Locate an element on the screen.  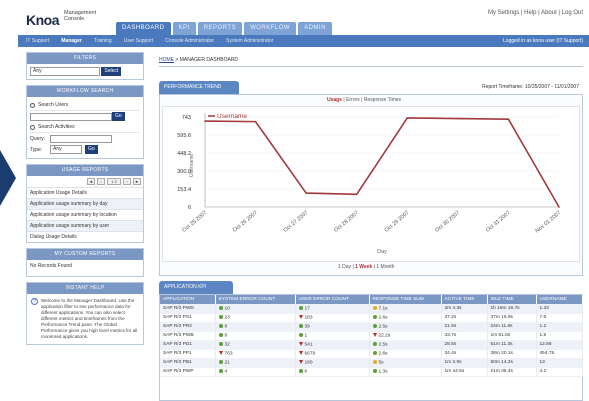
filter-select: Any is located at coordinates (65, 71).